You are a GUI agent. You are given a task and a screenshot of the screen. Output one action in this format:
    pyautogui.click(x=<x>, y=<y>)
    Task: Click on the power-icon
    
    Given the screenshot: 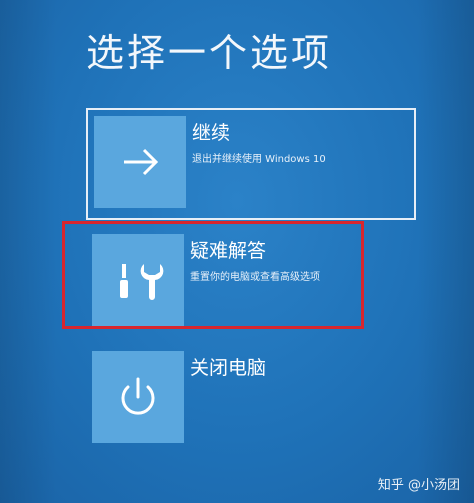 What is the action you would take?
    pyautogui.click(x=138, y=396)
    